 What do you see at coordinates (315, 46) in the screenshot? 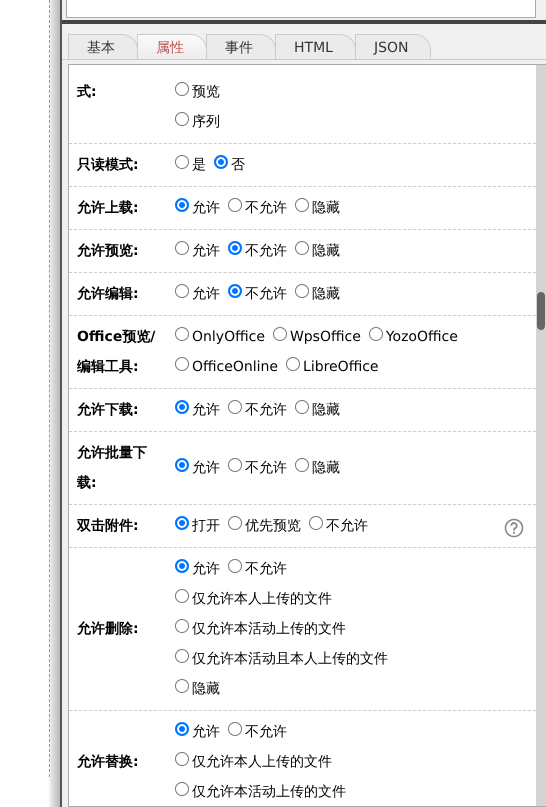
I see `tab: HTML` at bounding box center [315, 46].